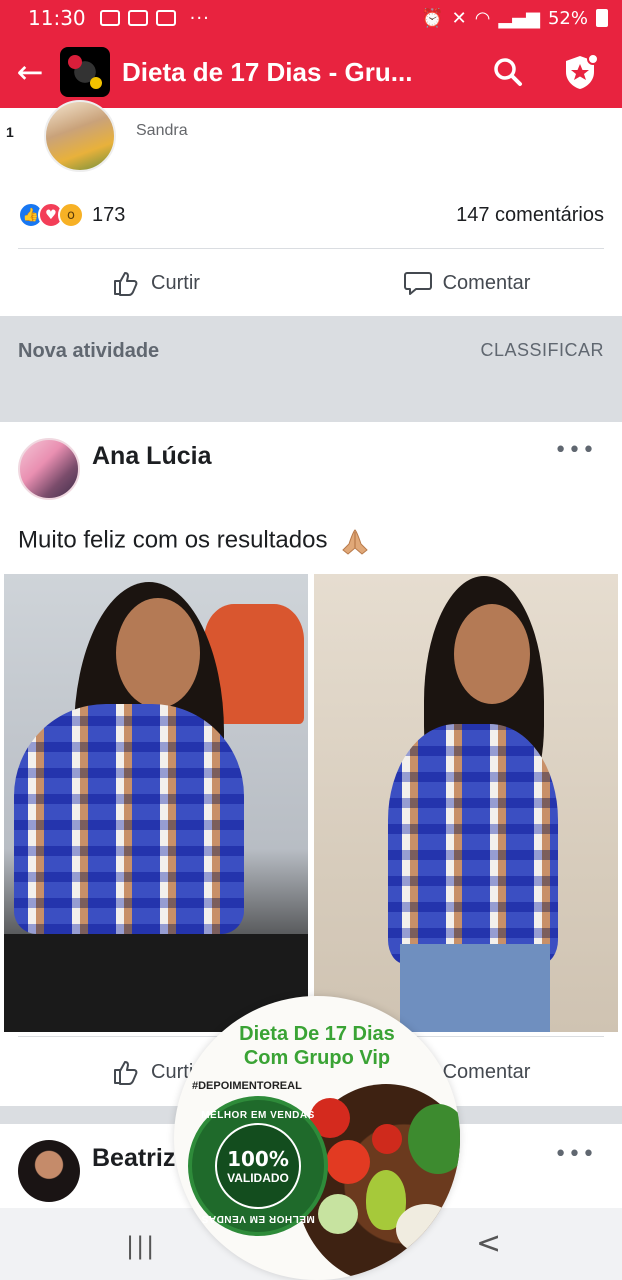 Image resolution: width=622 pixels, height=1280 pixels. What do you see at coordinates (580, 72) in the screenshot?
I see `admin-shield-icon` at bounding box center [580, 72].